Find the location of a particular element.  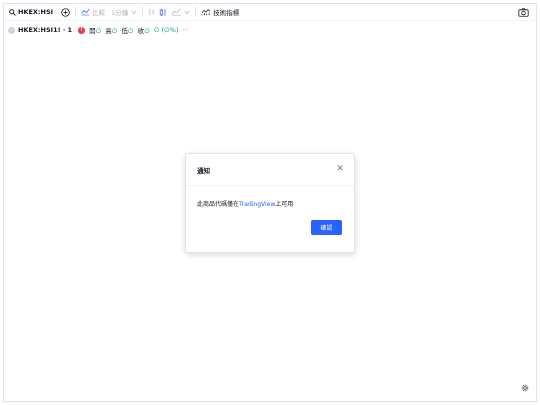

symbol-search: HKEX:HSI is located at coordinates (29, 12).